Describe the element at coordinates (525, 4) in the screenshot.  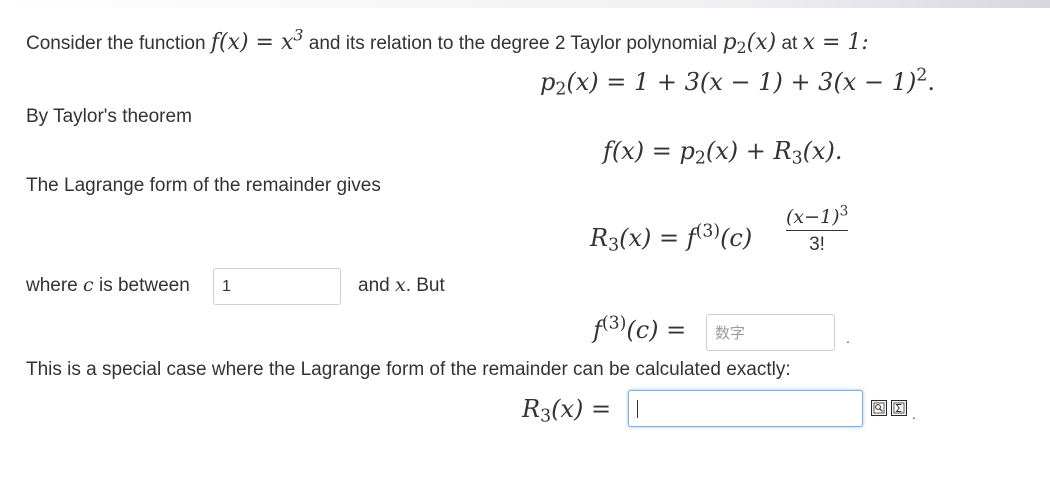
I see `top-edge-shading` at that location.